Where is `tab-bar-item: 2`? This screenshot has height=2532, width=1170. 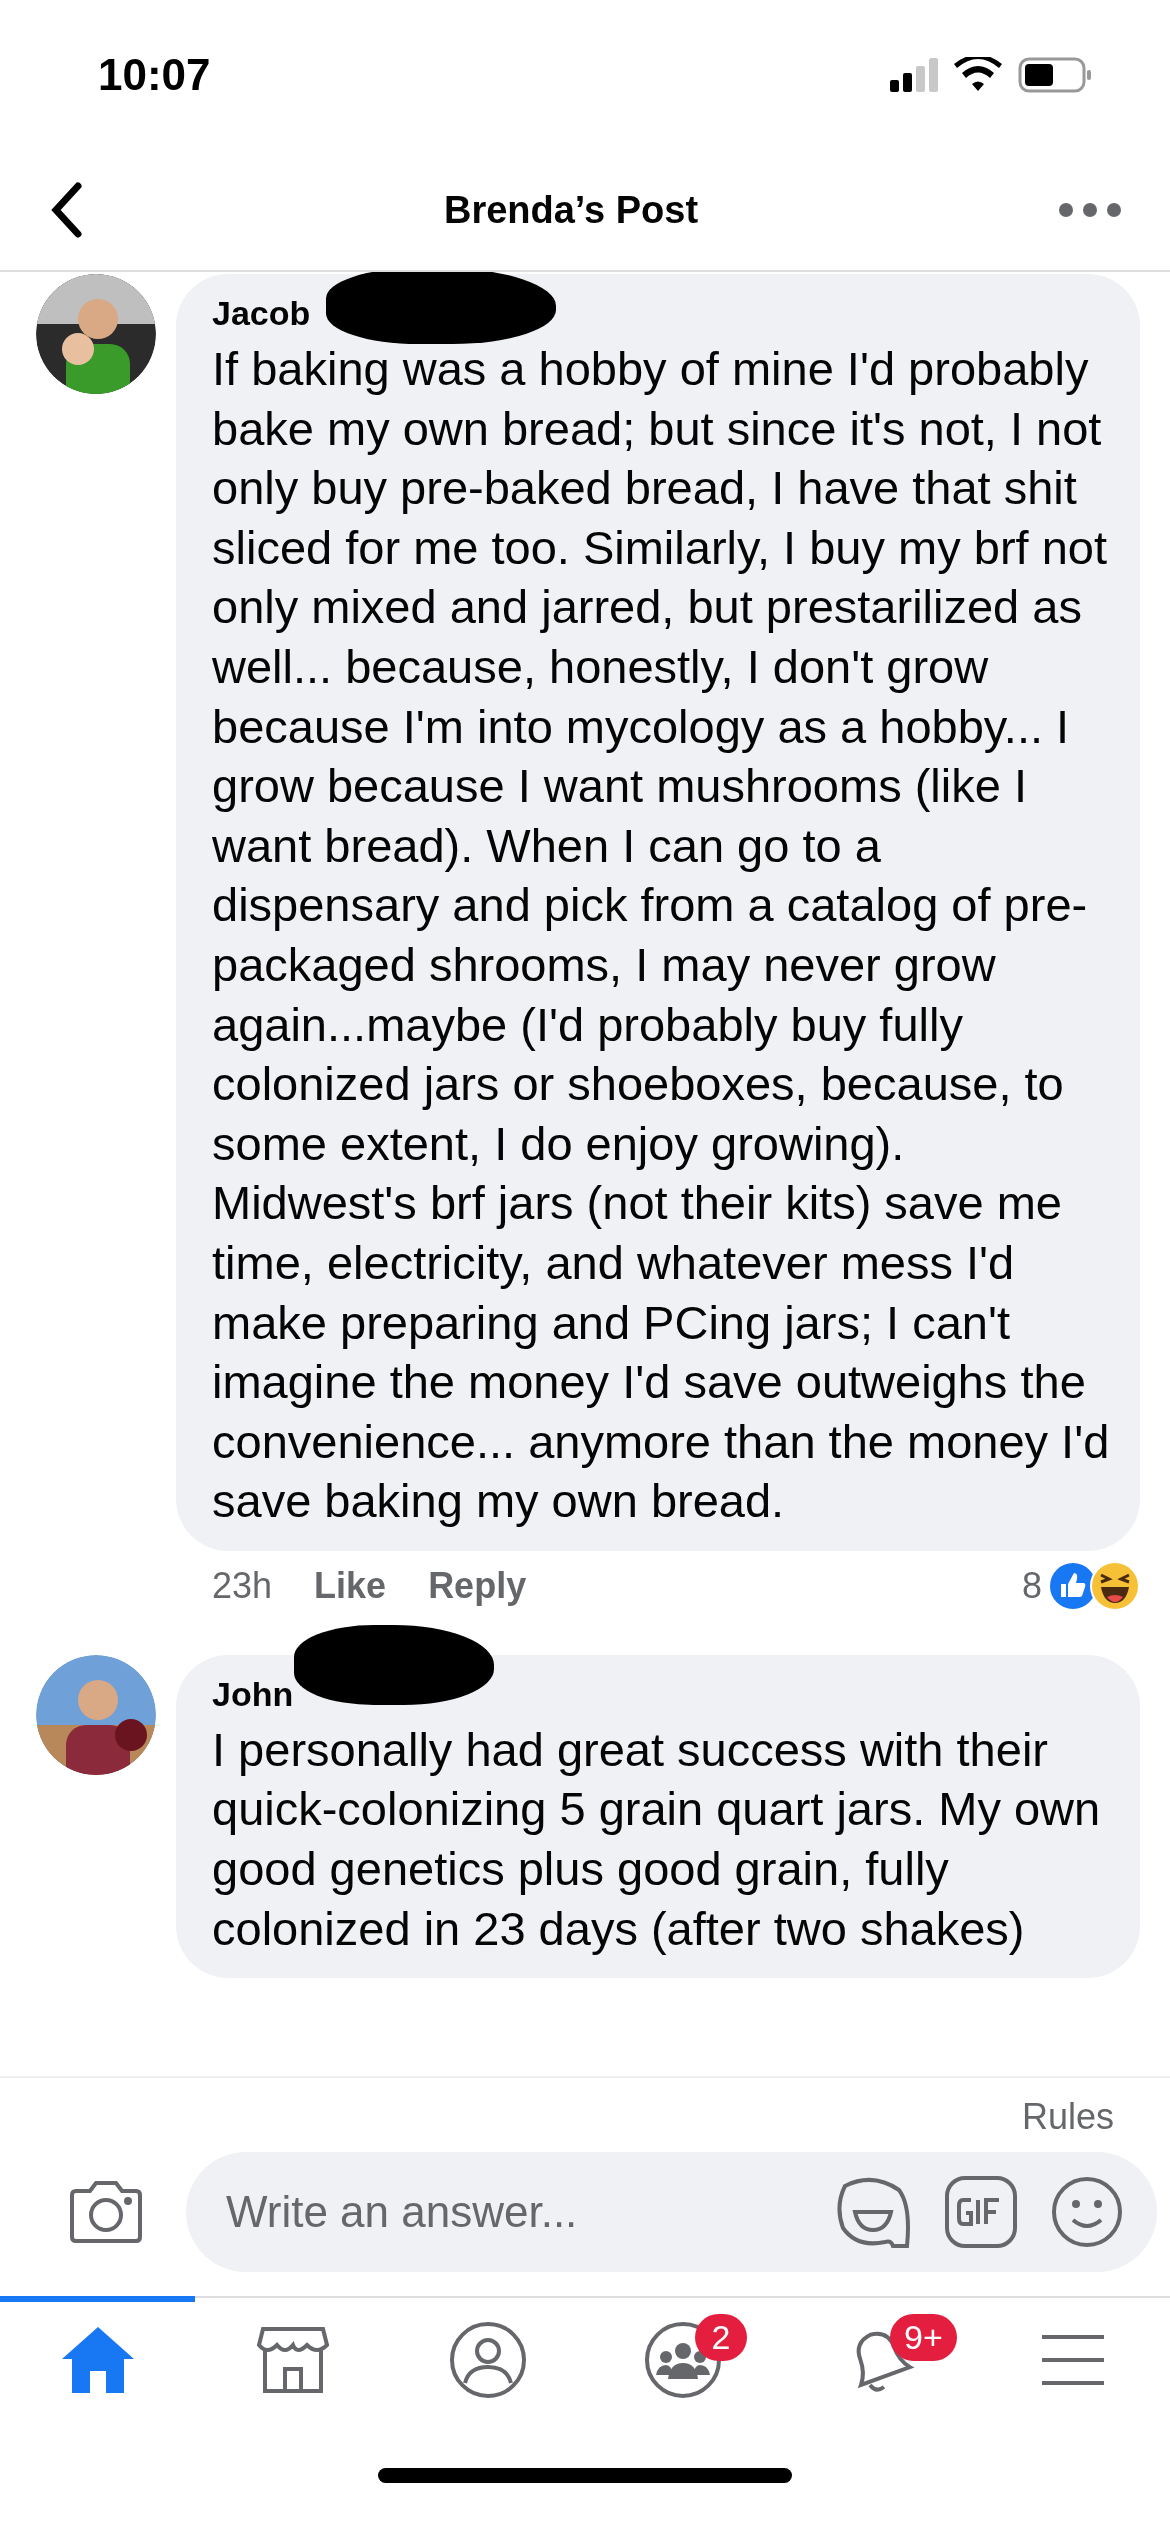
tab-bar-item: 2 is located at coordinates (682, 2357).